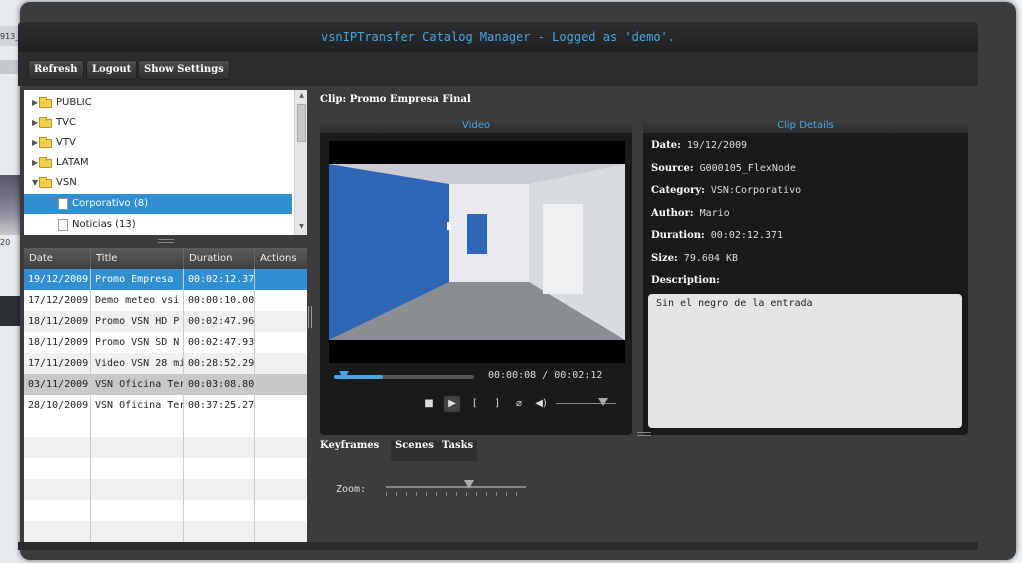 Image resolution: width=1022 pixels, height=563 pixels. I want to click on mark-out-icon: ], so click(497, 404).